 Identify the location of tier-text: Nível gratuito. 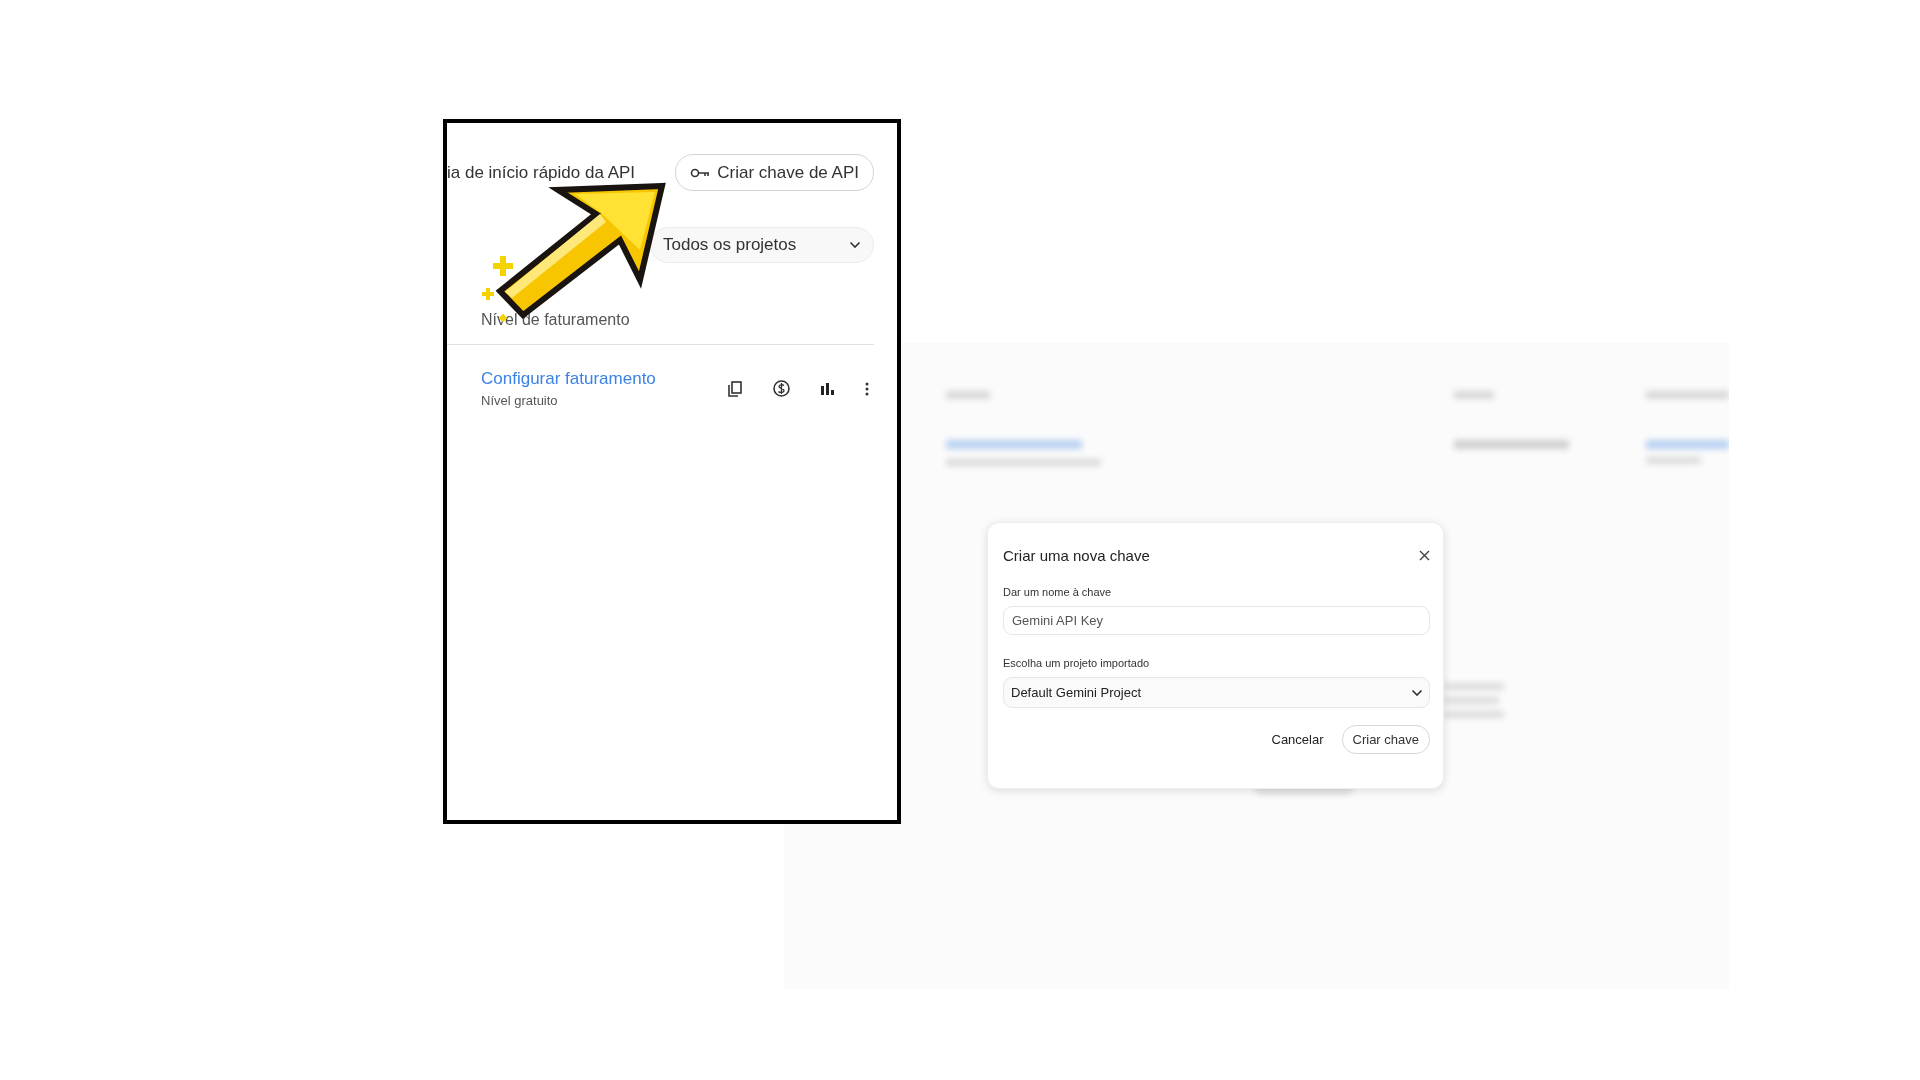
(520, 400).